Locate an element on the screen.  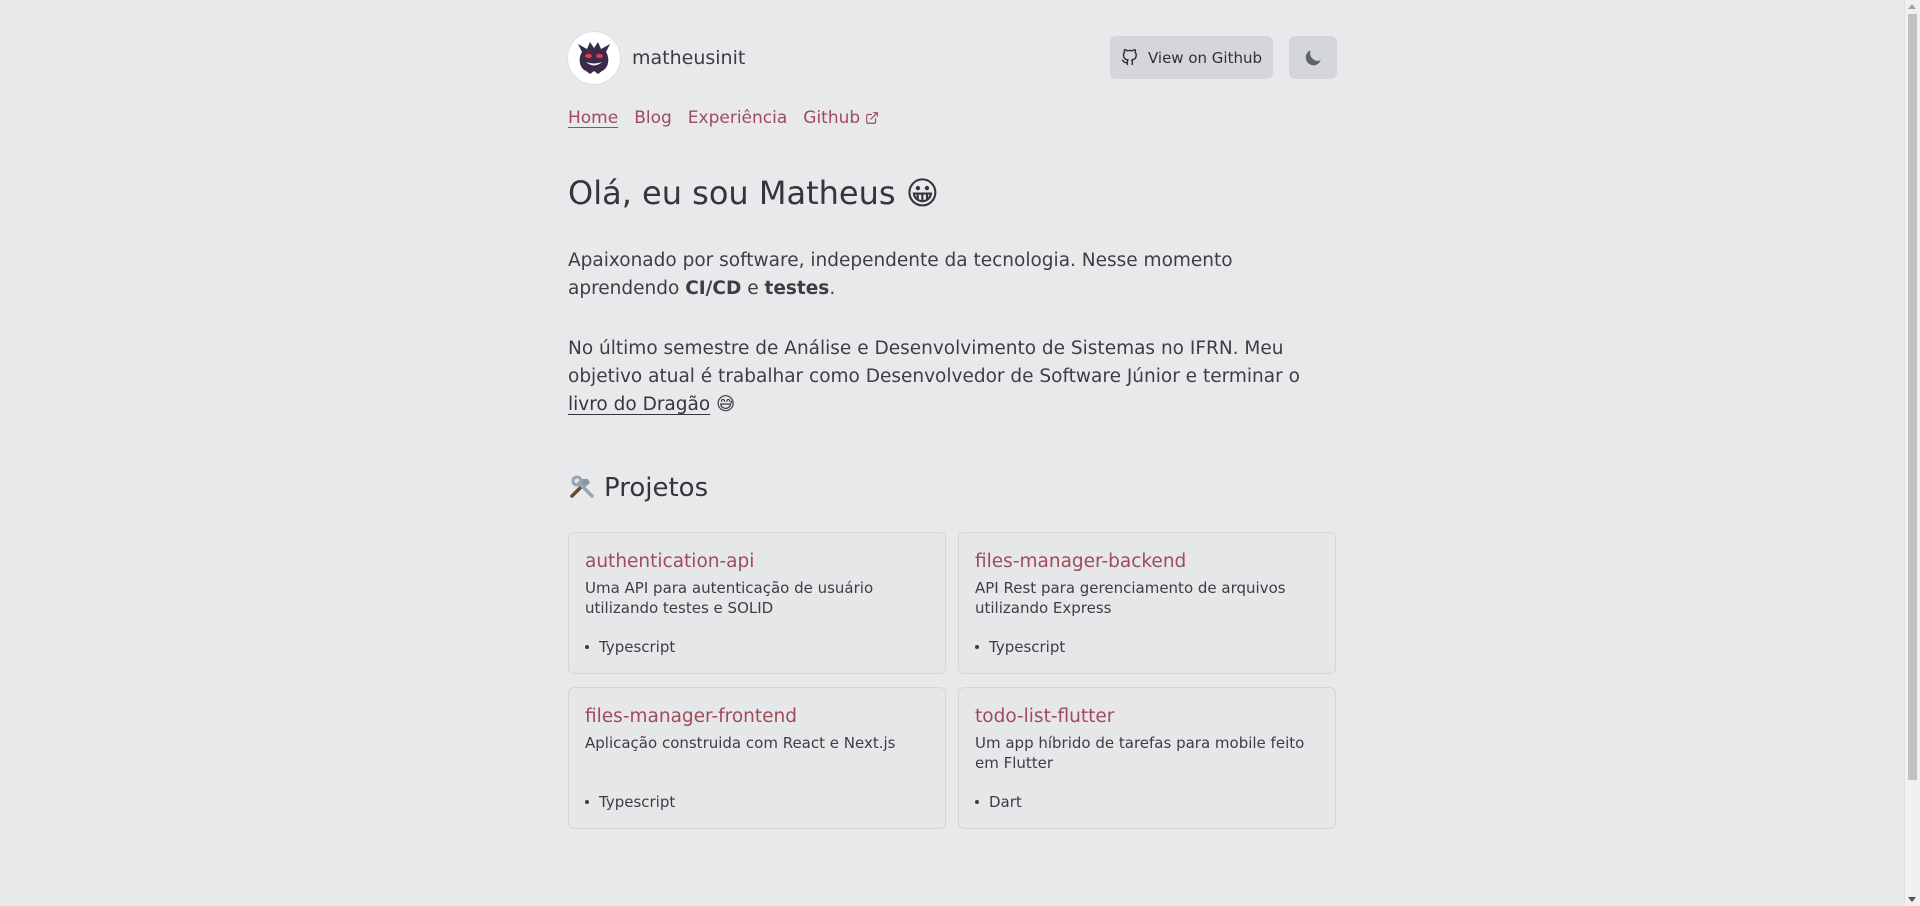
nav-item-home: Home is located at coordinates (593, 118).